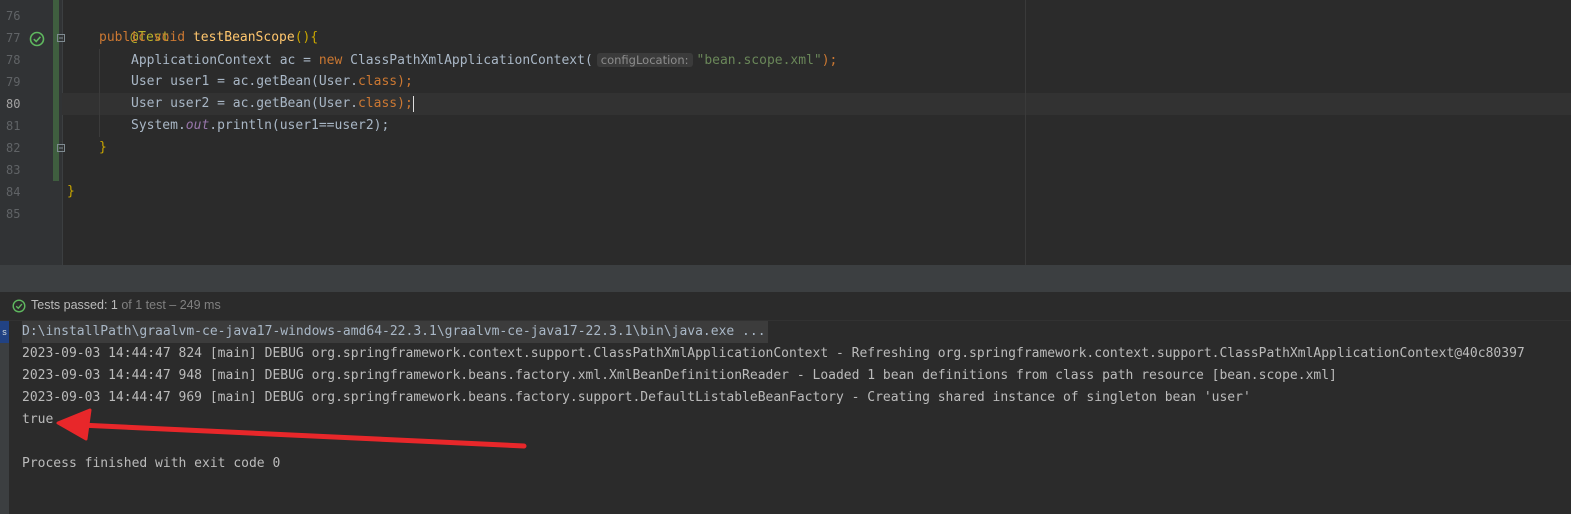  I want to click on console-exit-message: Process finished with exit code 0, so click(151, 463).